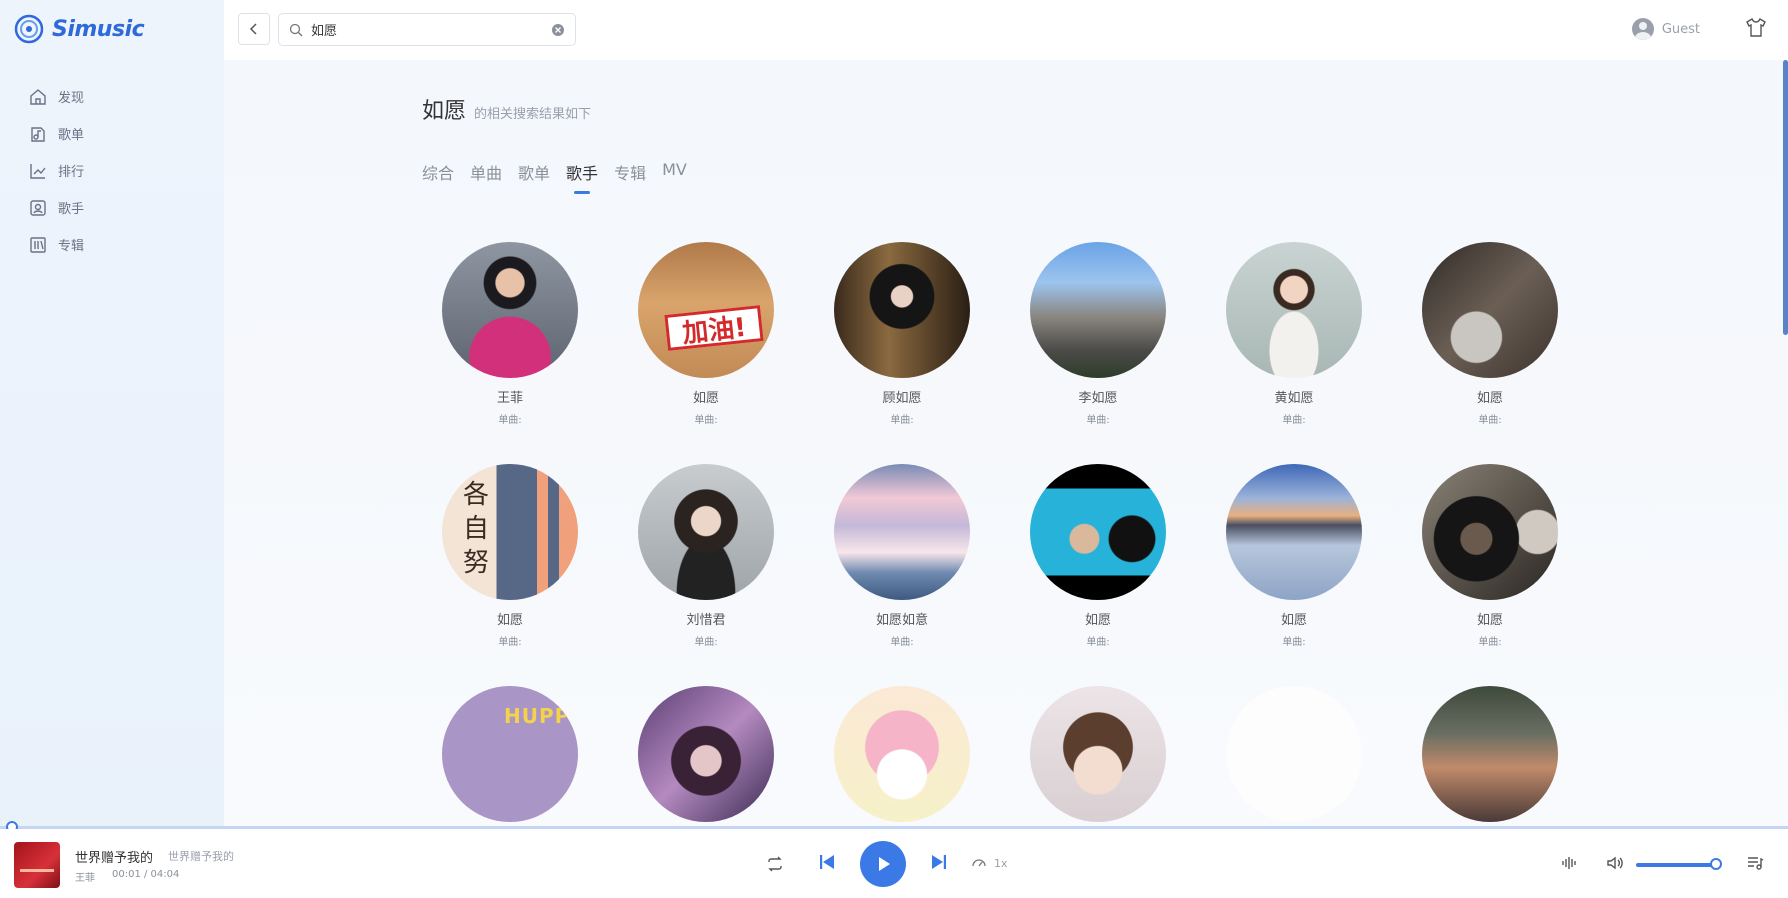 The width and height of the screenshot is (1788, 898). I want to click on sidebar-item-ranking: 排行, so click(56, 170).